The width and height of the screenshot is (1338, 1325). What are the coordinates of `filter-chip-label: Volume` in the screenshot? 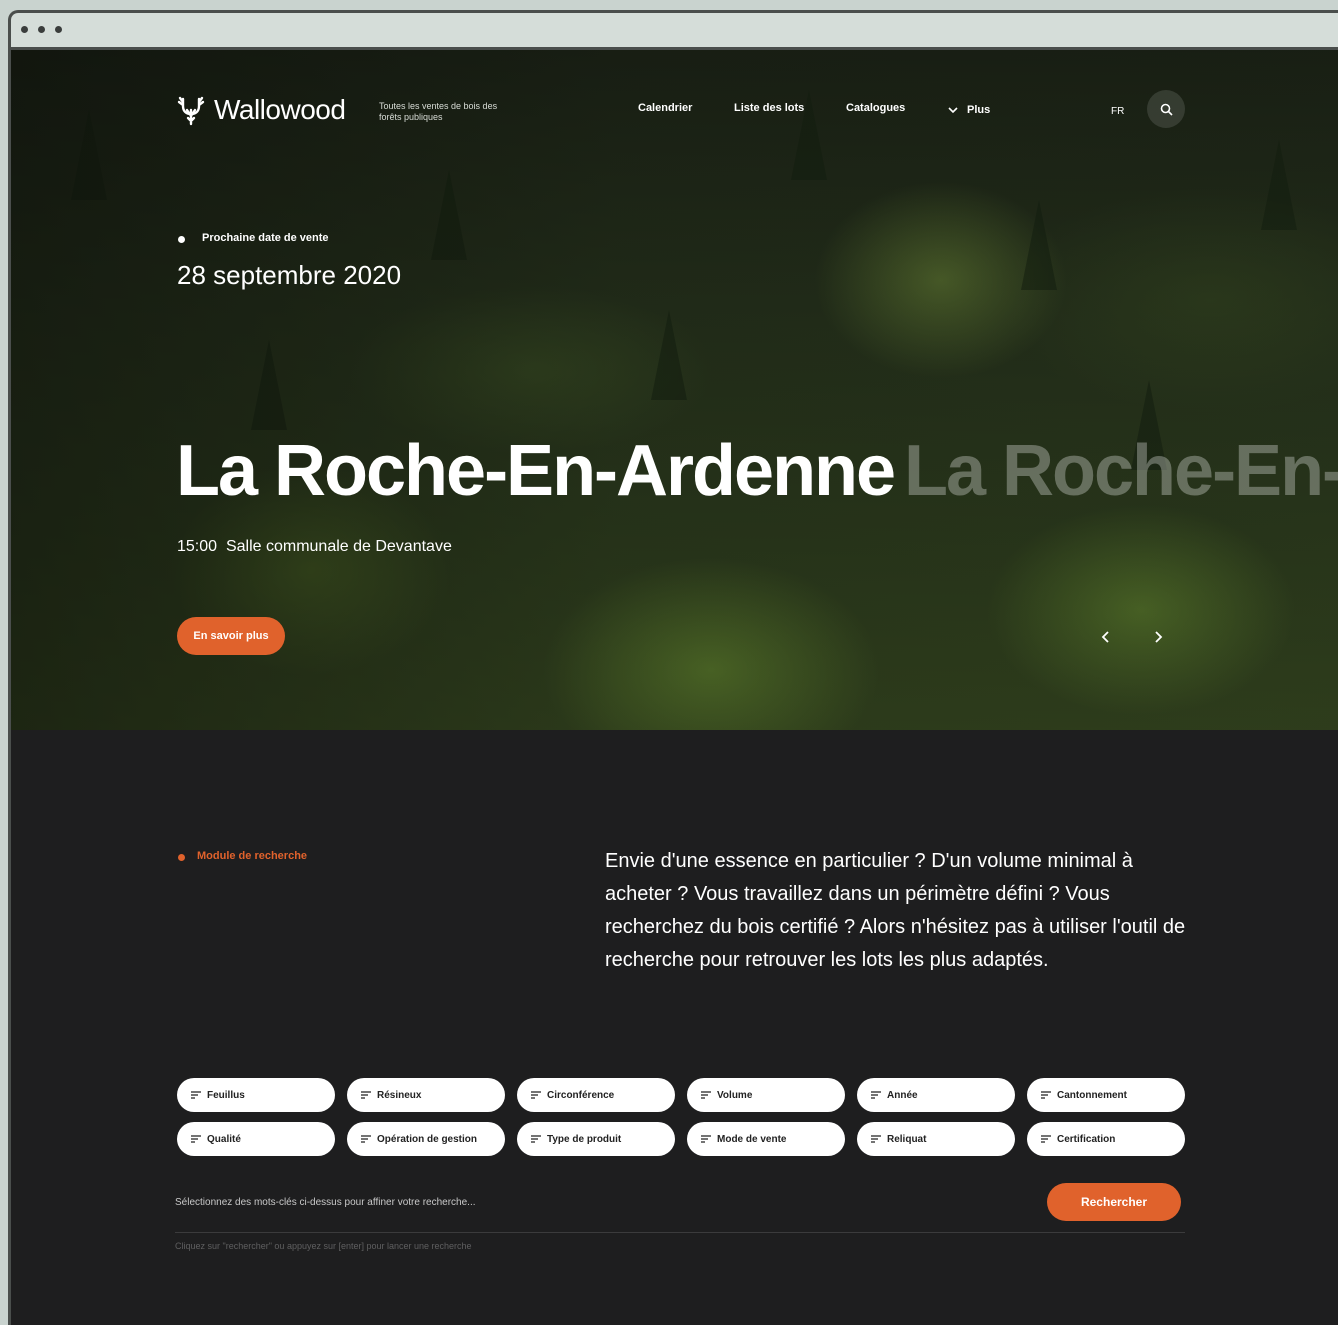 It's located at (735, 1095).